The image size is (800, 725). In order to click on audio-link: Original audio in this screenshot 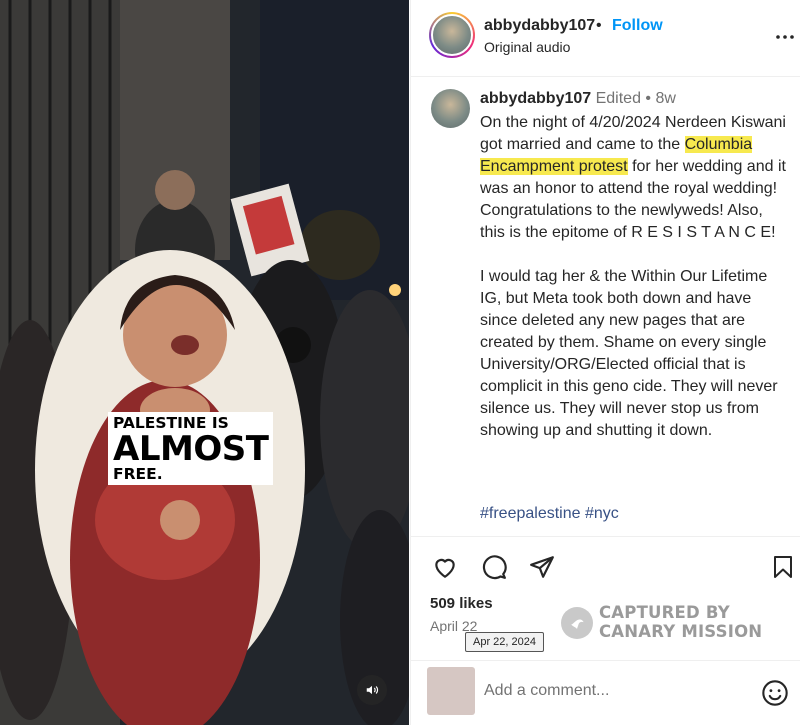, I will do `click(527, 47)`.